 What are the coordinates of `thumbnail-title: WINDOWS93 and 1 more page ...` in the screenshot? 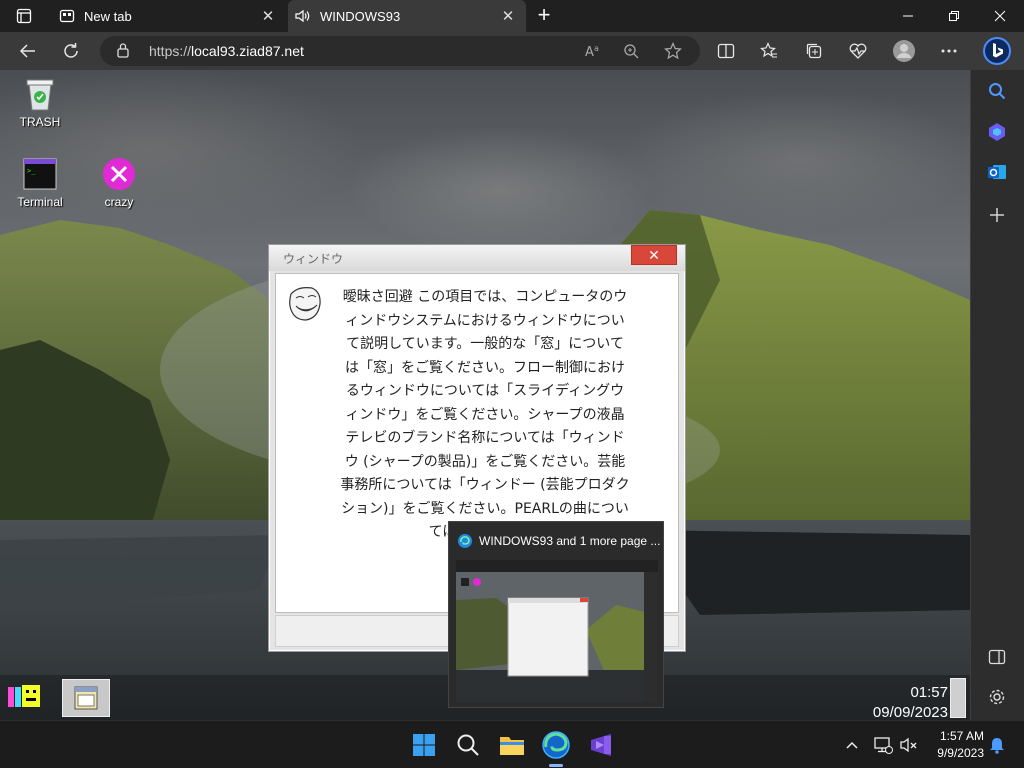 It's located at (558, 541).